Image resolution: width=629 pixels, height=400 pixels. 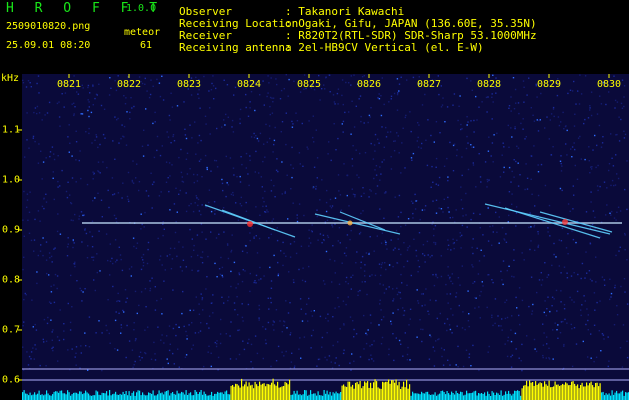 I want to click on file-name: 2509010820.png, so click(x=48, y=26).